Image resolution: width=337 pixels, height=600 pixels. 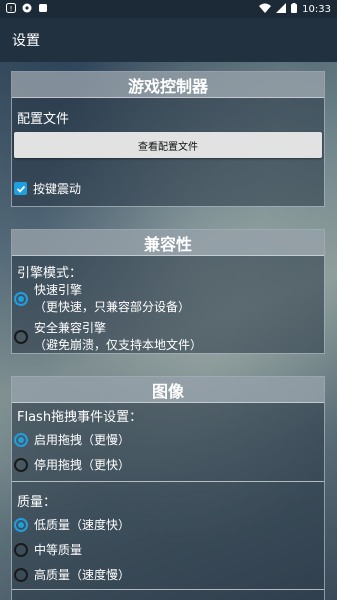 I want to click on section-divider, so click(x=168, y=481).